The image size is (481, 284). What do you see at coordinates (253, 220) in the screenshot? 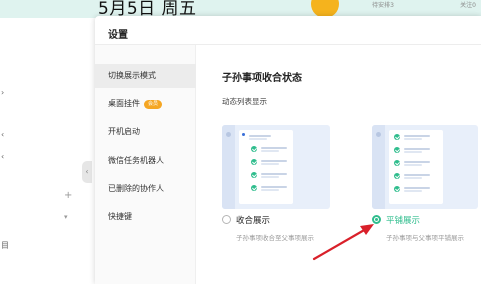
I see `collapsed-option-label: 收合展示` at bounding box center [253, 220].